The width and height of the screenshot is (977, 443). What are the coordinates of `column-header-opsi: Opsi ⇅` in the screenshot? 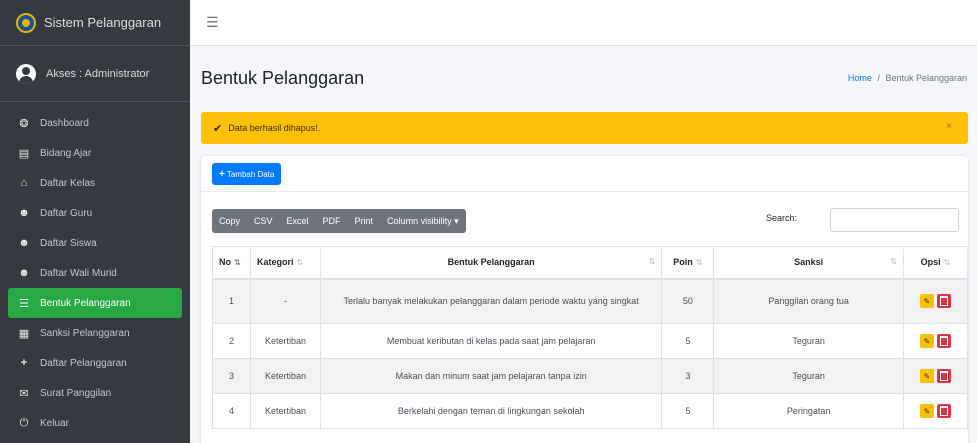 It's located at (935, 263).